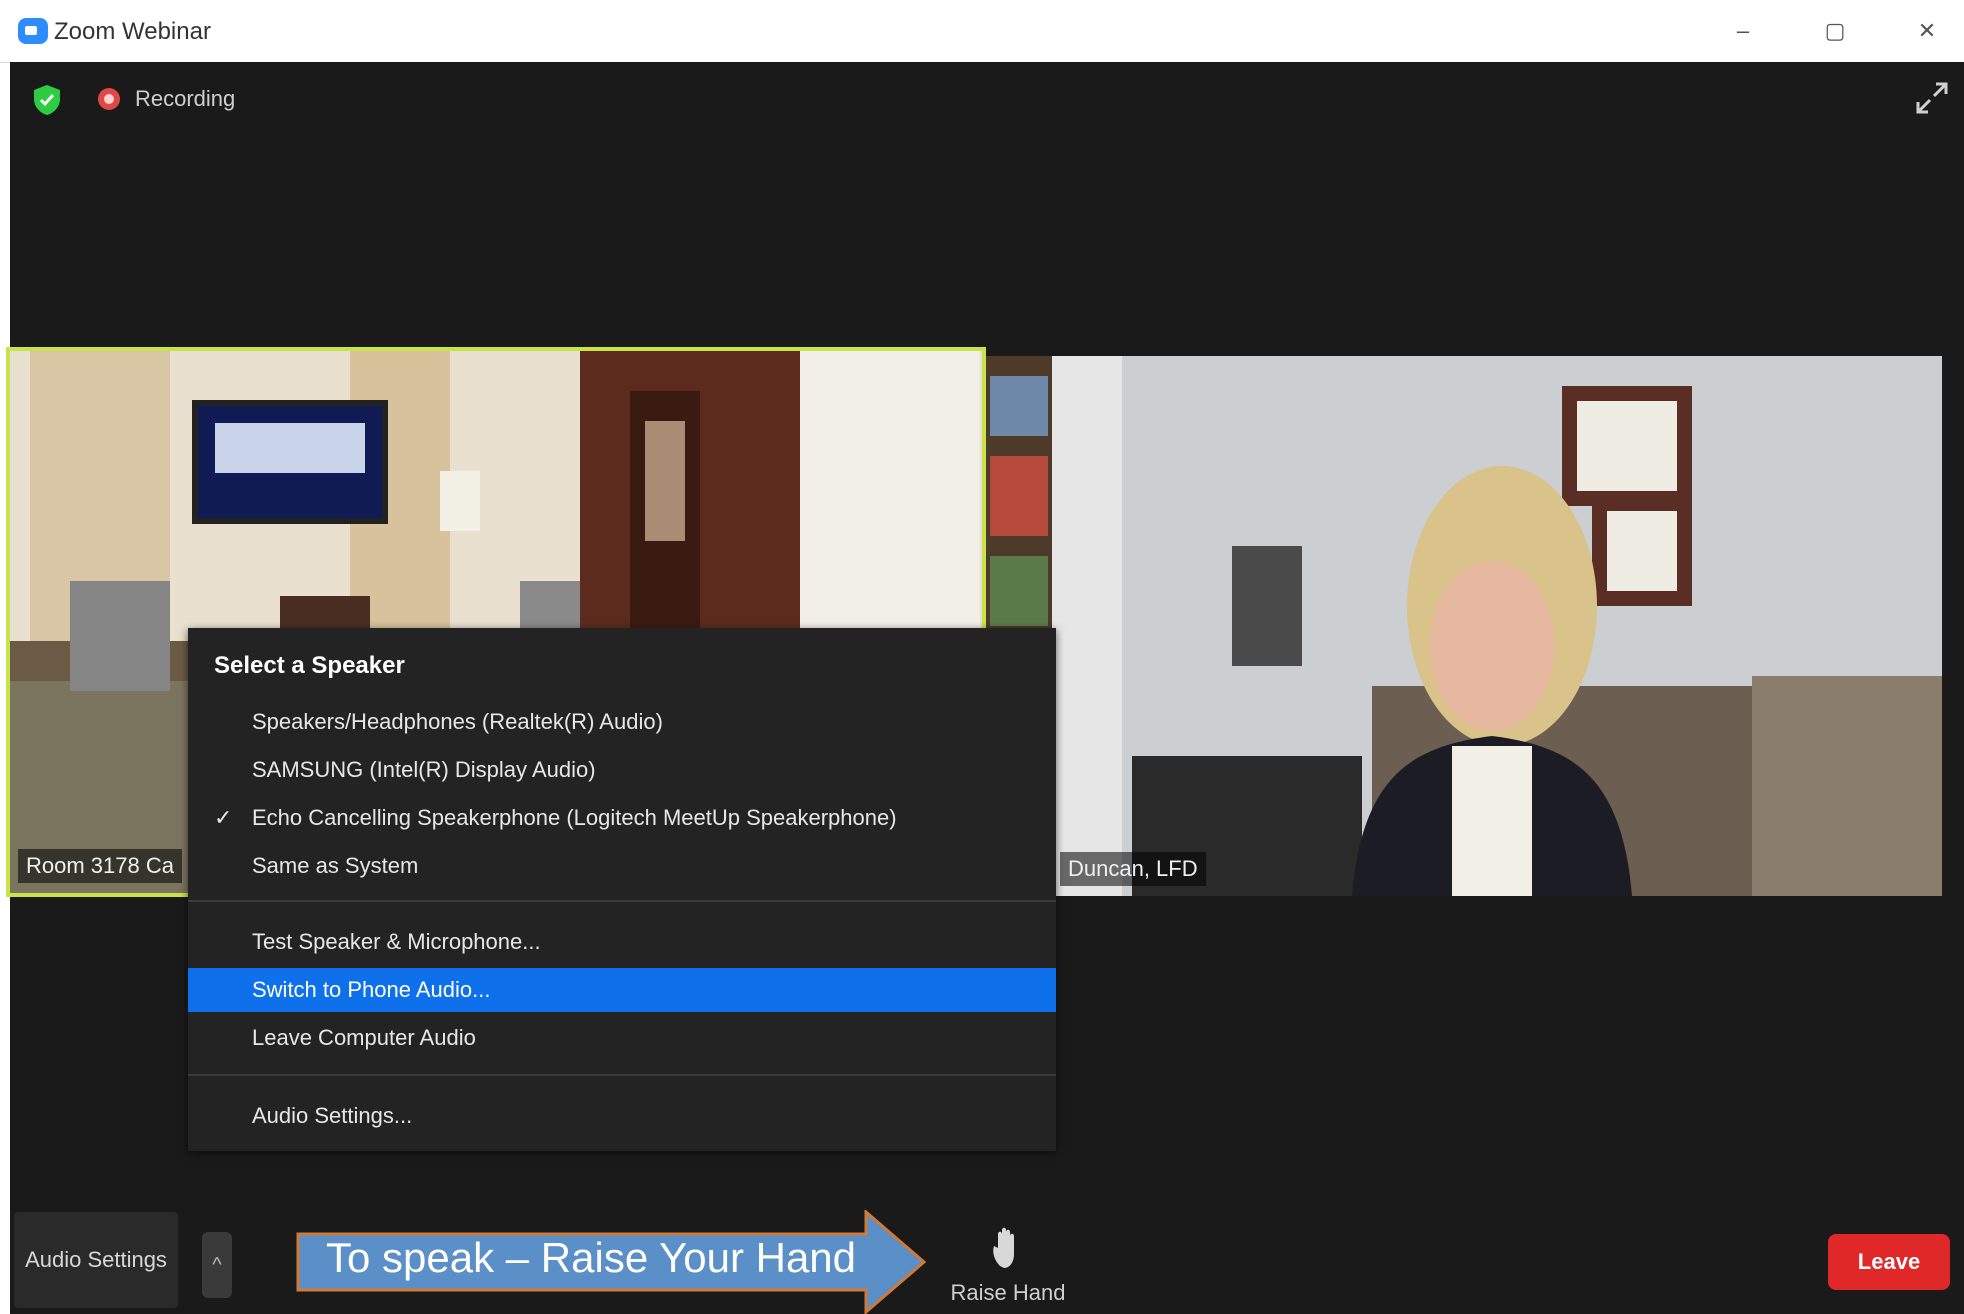  What do you see at coordinates (622, 1038) in the screenshot?
I see `leave-computer-audio-item: Leave Computer Audio` at bounding box center [622, 1038].